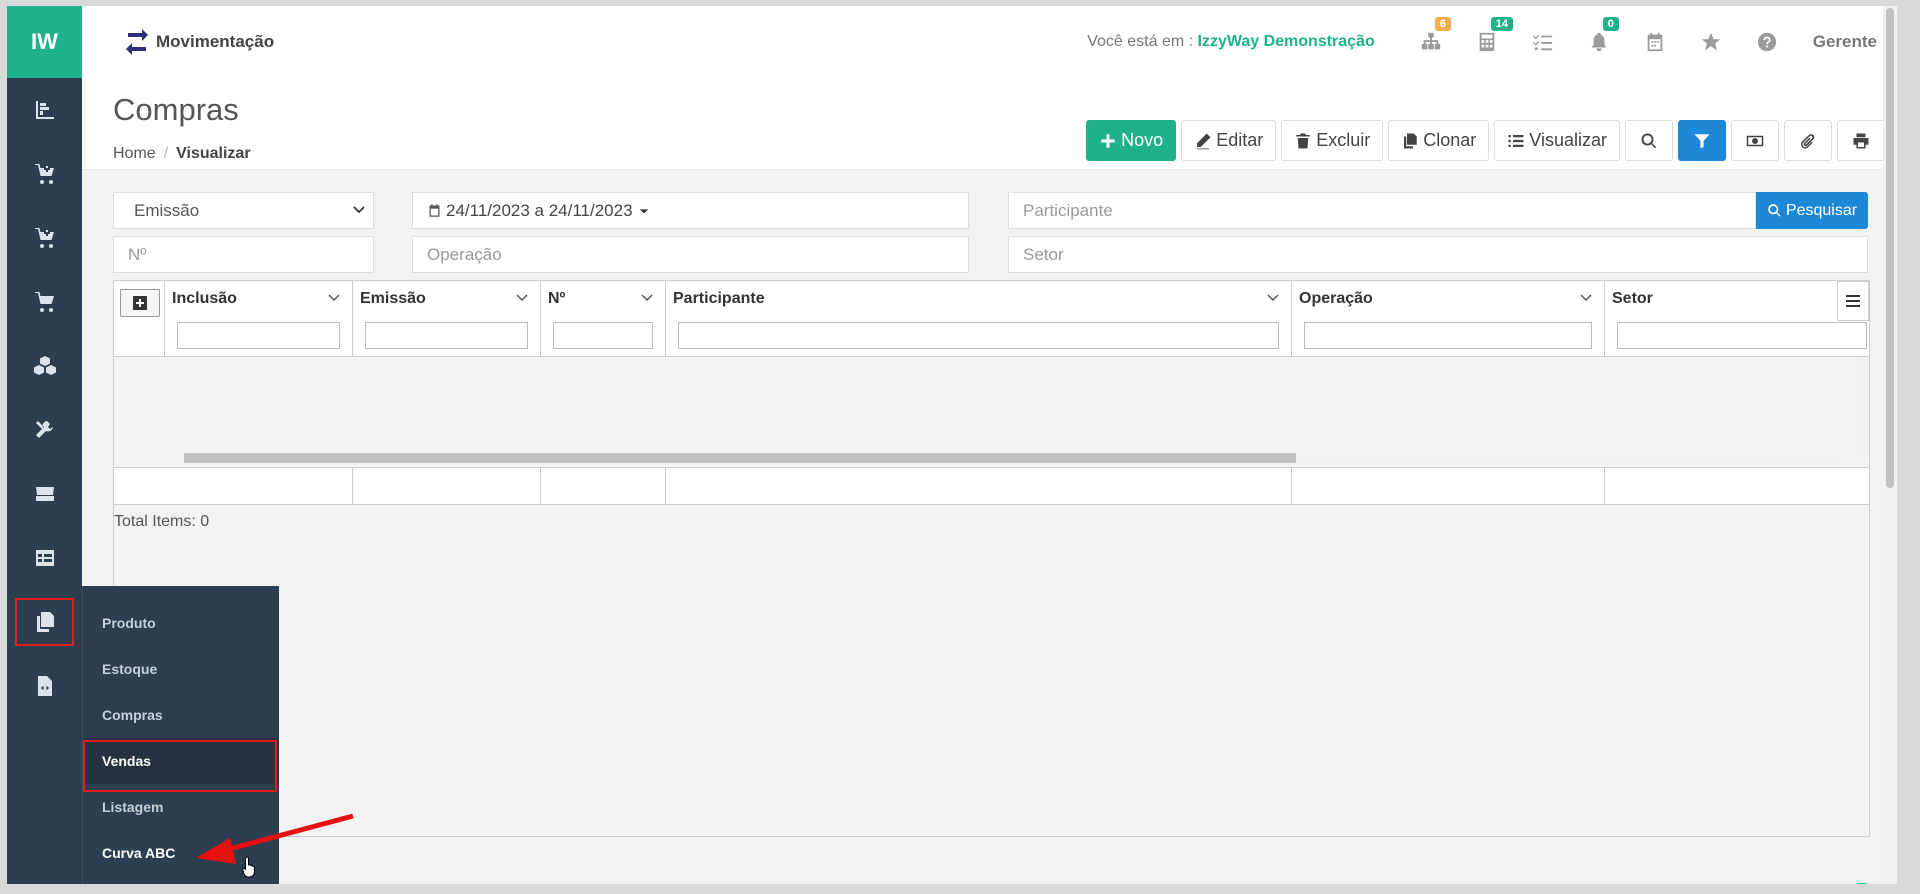  What do you see at coordinates (1286, 41) in the screenshot?
I see `company-link: IzzyWay Demonstração` at bounding box center [1286, 41].